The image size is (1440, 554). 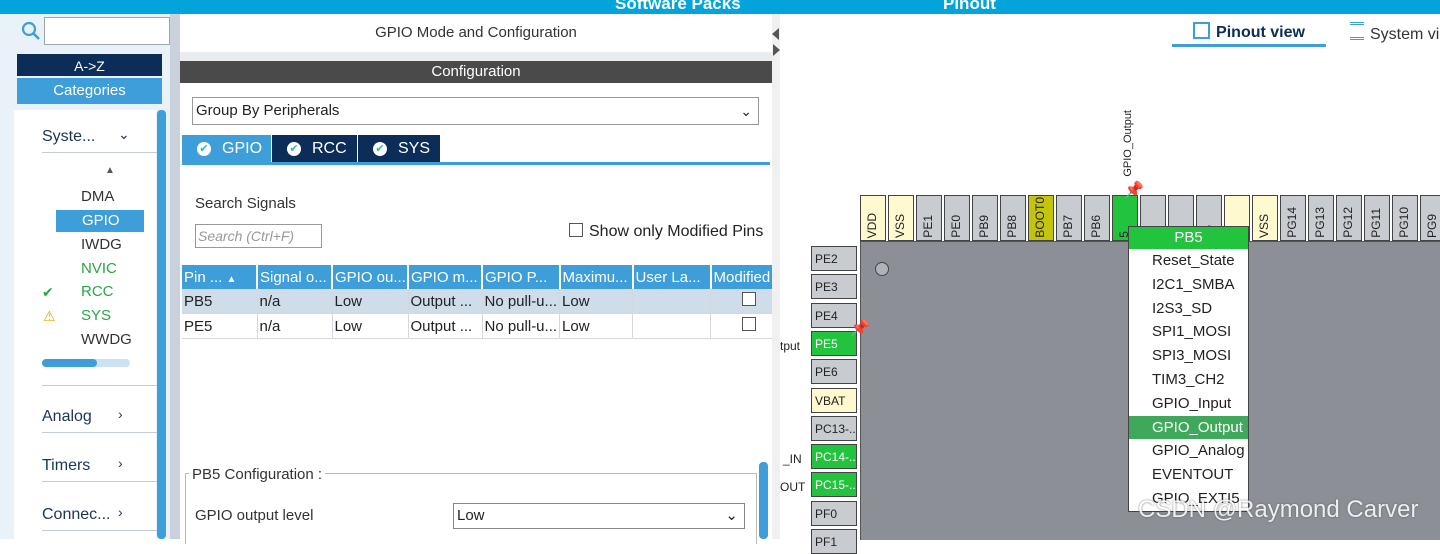 What do you see at coordinates (576, 230) in the screenshot?
I see `checkbox-box` at bounding box center [576, 230].